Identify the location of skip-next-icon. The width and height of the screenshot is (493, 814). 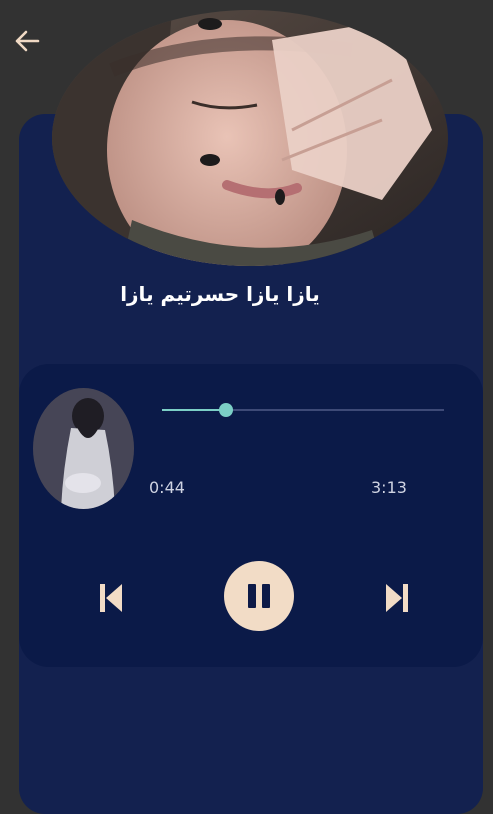
(397, 598).